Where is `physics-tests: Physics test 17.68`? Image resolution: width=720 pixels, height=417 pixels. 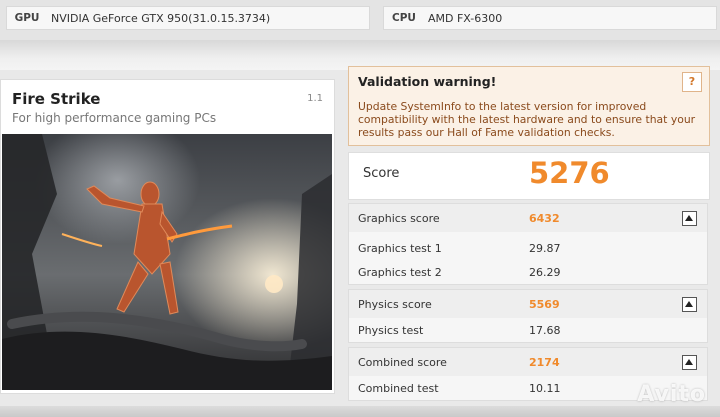 physics-tests: Physics test 17.68 is located at coordinates (528, 330).